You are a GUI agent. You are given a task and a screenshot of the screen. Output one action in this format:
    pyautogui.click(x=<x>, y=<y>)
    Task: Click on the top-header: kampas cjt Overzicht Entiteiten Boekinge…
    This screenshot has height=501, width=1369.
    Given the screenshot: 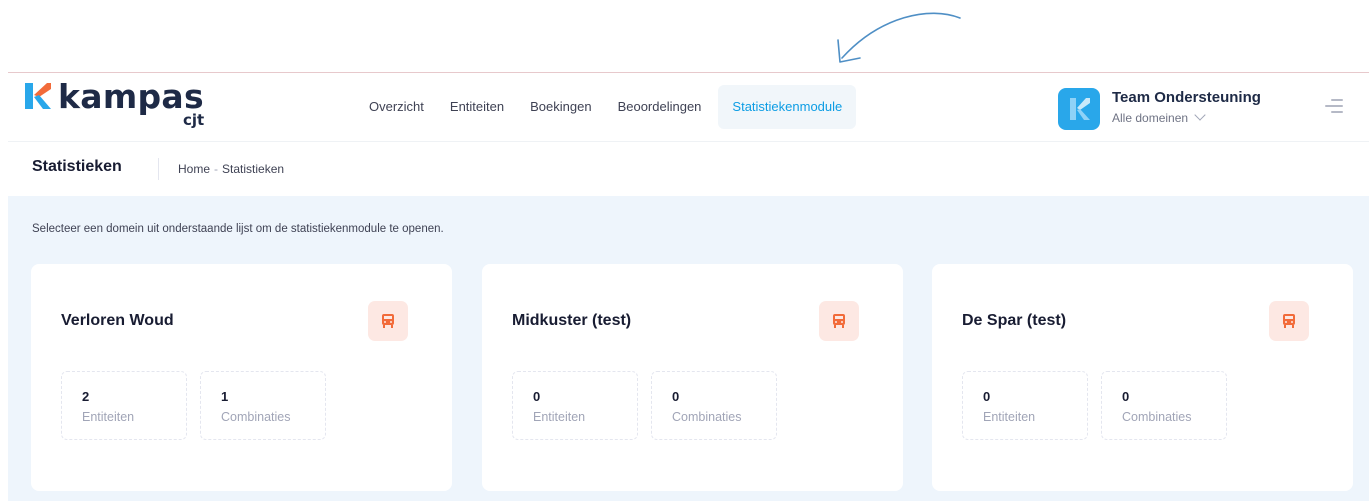 What is the action you would take?
    pyautogui.click(x=688, y=107)
    